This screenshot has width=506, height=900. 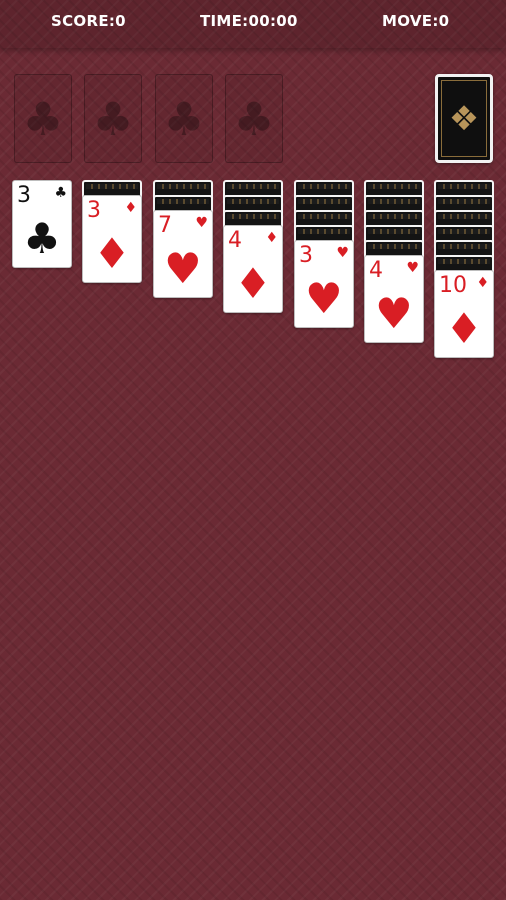 I want to click on foundation-pile-3: ♣, so click(x=184, y=118).